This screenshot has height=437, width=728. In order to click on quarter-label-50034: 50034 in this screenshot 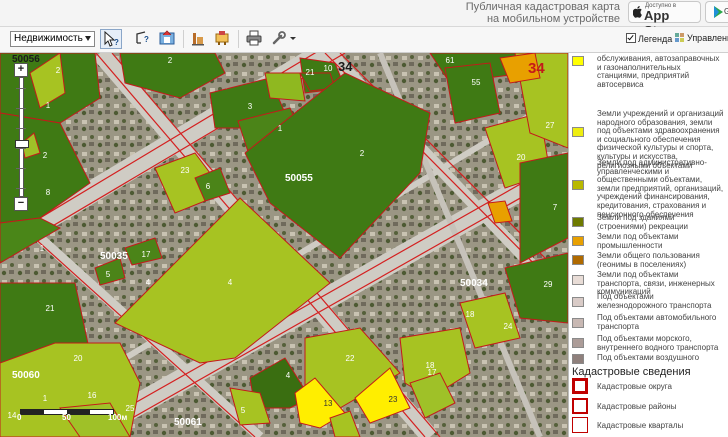, I will do `click(474, 283)`.